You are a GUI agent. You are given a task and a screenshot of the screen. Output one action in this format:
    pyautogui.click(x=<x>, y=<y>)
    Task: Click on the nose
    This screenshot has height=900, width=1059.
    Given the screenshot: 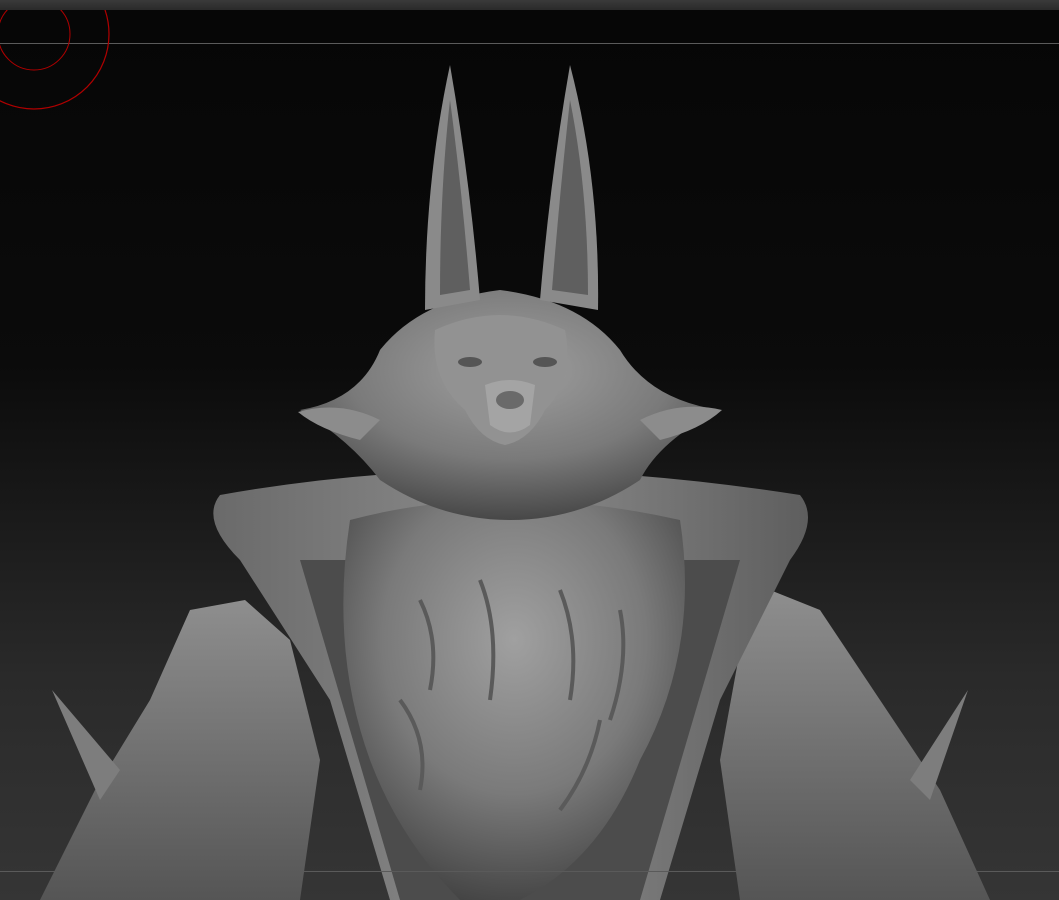 What is the action you would take?
    pyautogui.click(x=510, y=400)
    